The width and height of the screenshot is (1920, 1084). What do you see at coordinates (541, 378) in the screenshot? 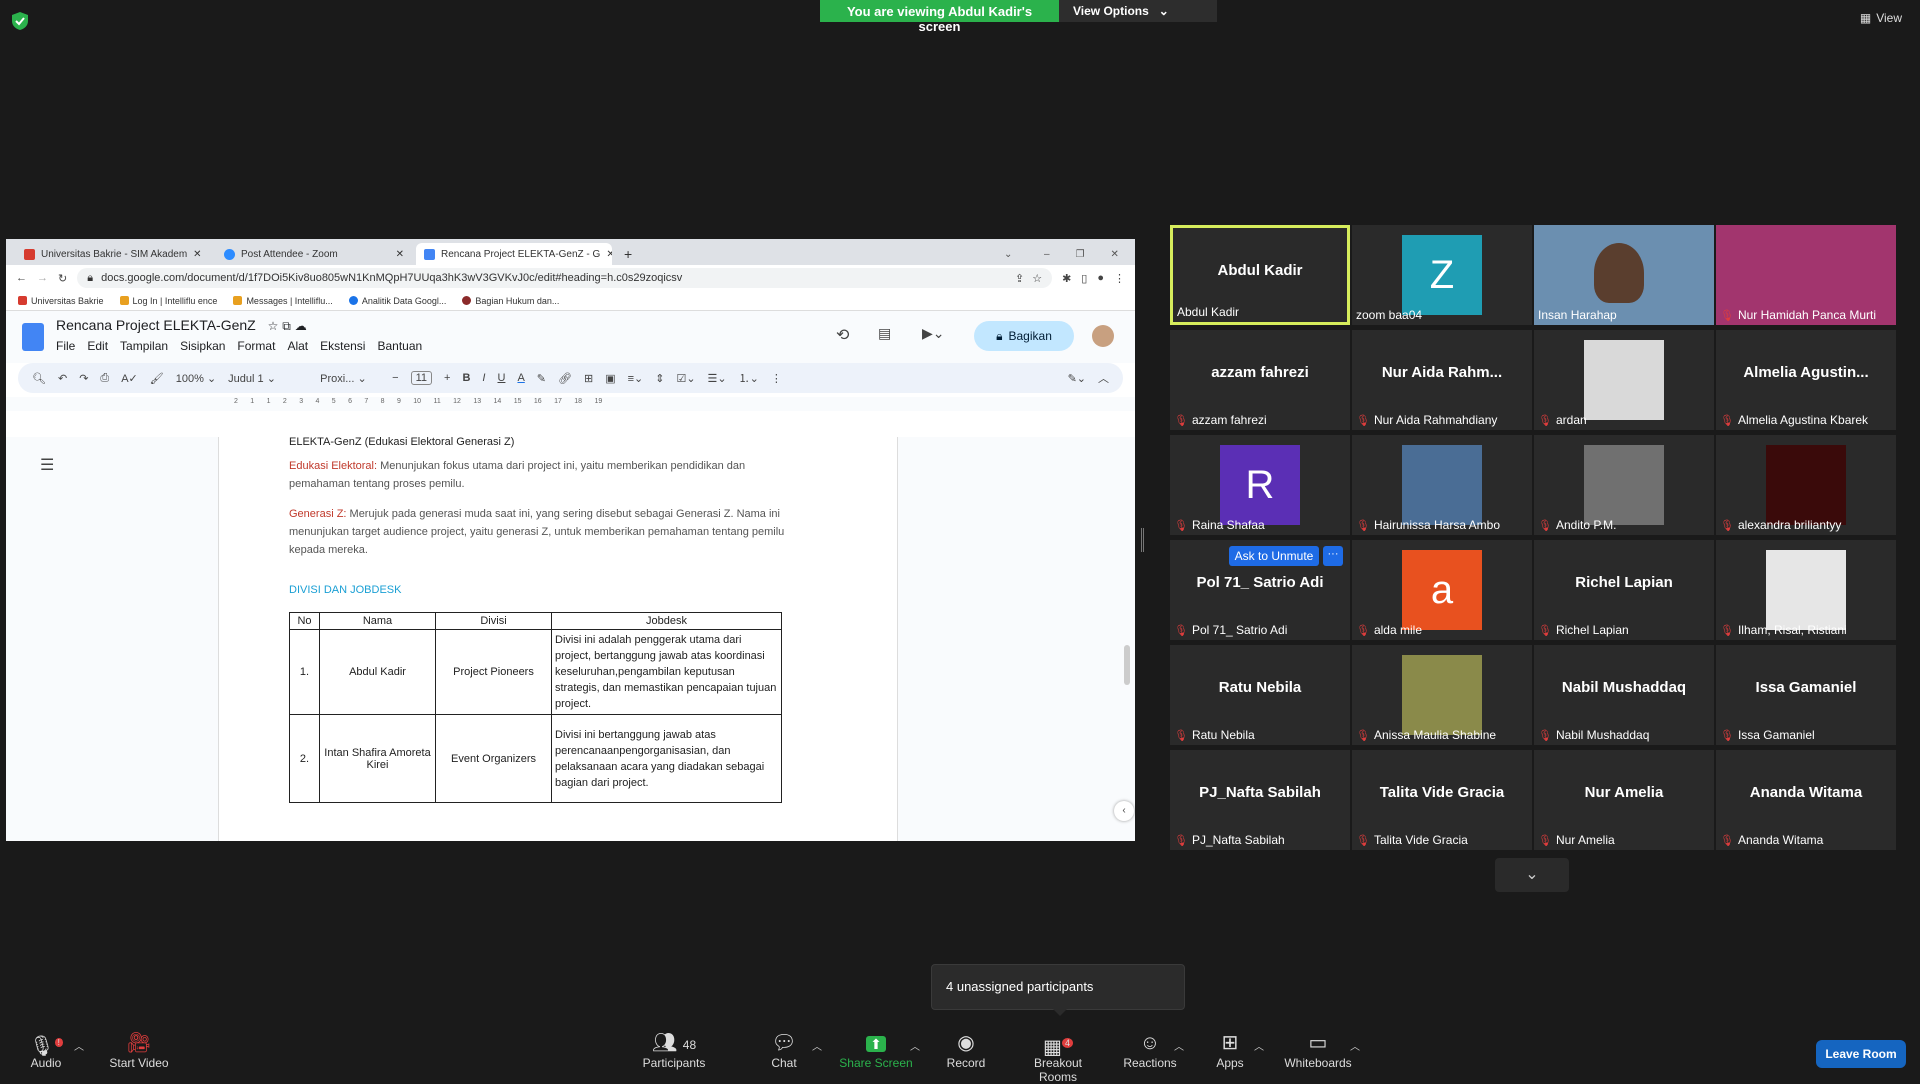
I see `highlight-icon: ✎` at bounding box center [541, 378].